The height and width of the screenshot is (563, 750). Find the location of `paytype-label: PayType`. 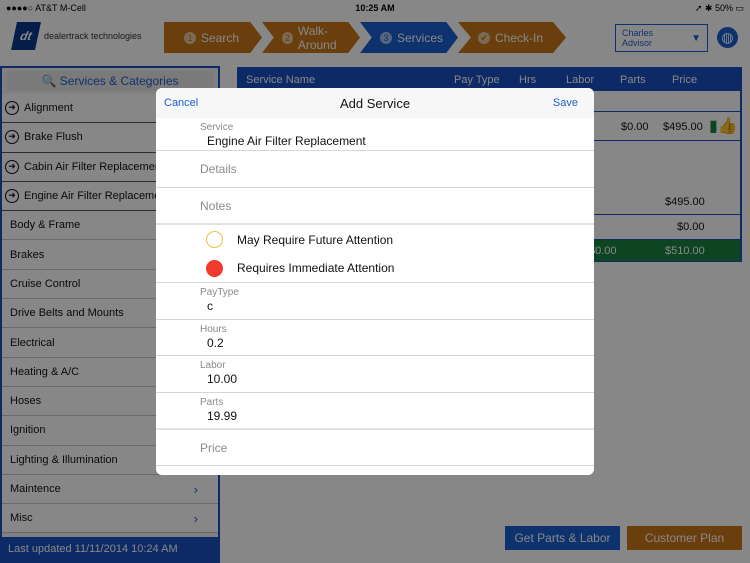

paytype-label: PayType is located at coordinates (219, 292).